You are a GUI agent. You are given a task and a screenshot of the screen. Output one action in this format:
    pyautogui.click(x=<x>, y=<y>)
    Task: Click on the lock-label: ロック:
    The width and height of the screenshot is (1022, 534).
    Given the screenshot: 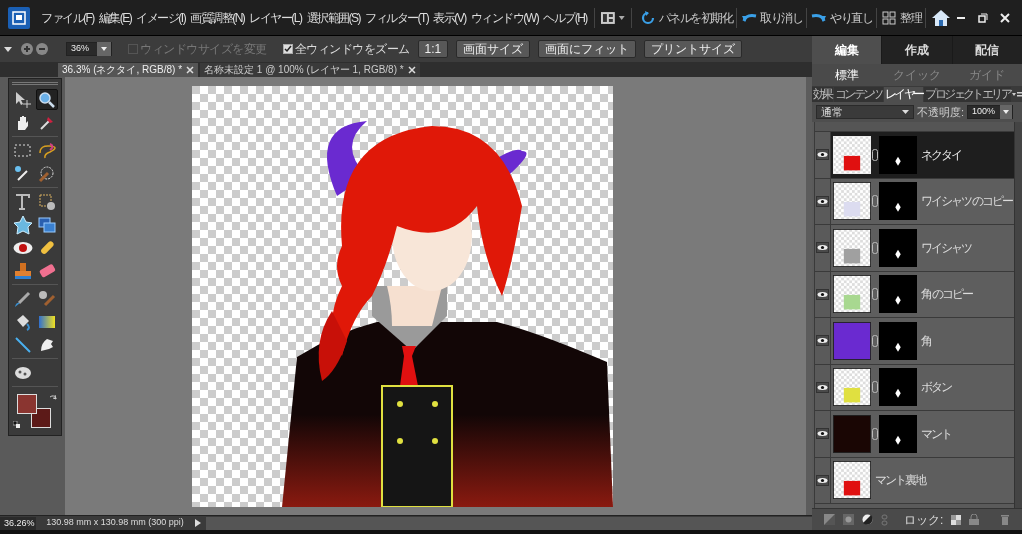 What is the action you would take?
    pyautogui.click(x=924, y=520)
    